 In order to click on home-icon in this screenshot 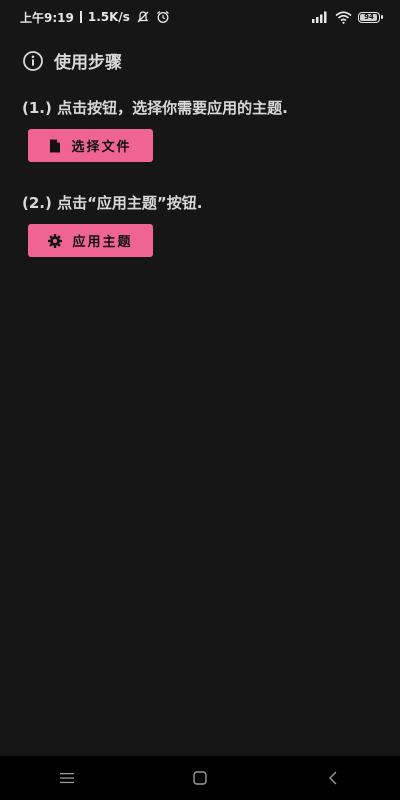, I will do `click(200, 778)`.